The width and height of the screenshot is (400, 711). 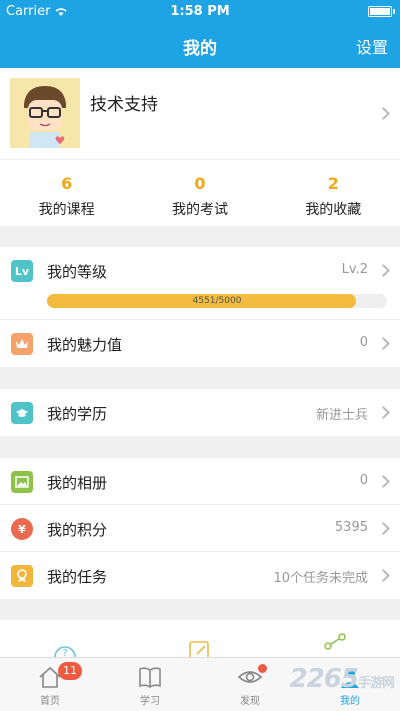 I want to click on level-progress-bar: 4551/5000, so click(x=217, y=301).